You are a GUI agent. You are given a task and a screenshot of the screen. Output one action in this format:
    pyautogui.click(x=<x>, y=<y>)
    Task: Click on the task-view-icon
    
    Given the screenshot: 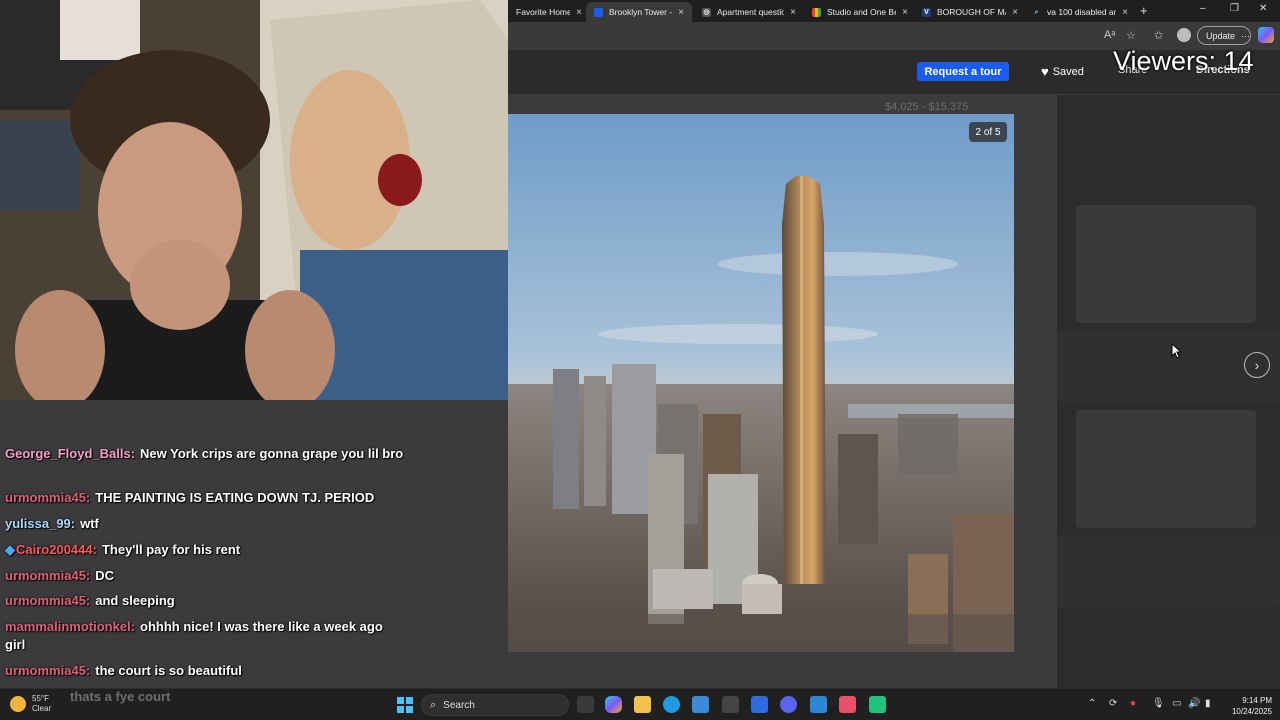 What is the action you would take?
    pyautogui.click(x=585, y=704)
    